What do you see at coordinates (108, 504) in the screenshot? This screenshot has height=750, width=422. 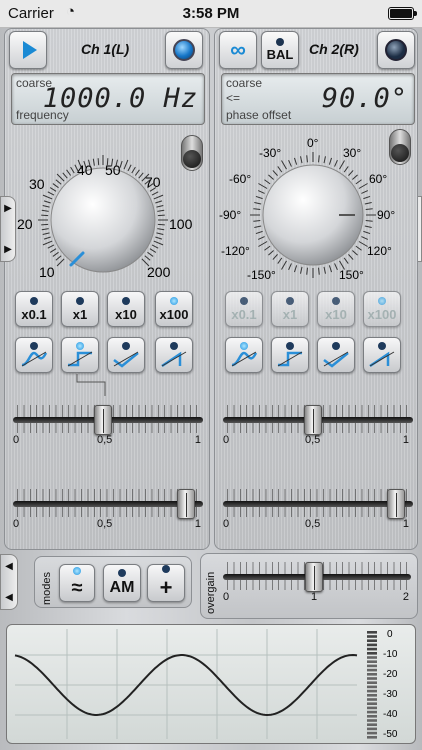 I see `slider-track` at bounding box center [108, 504].